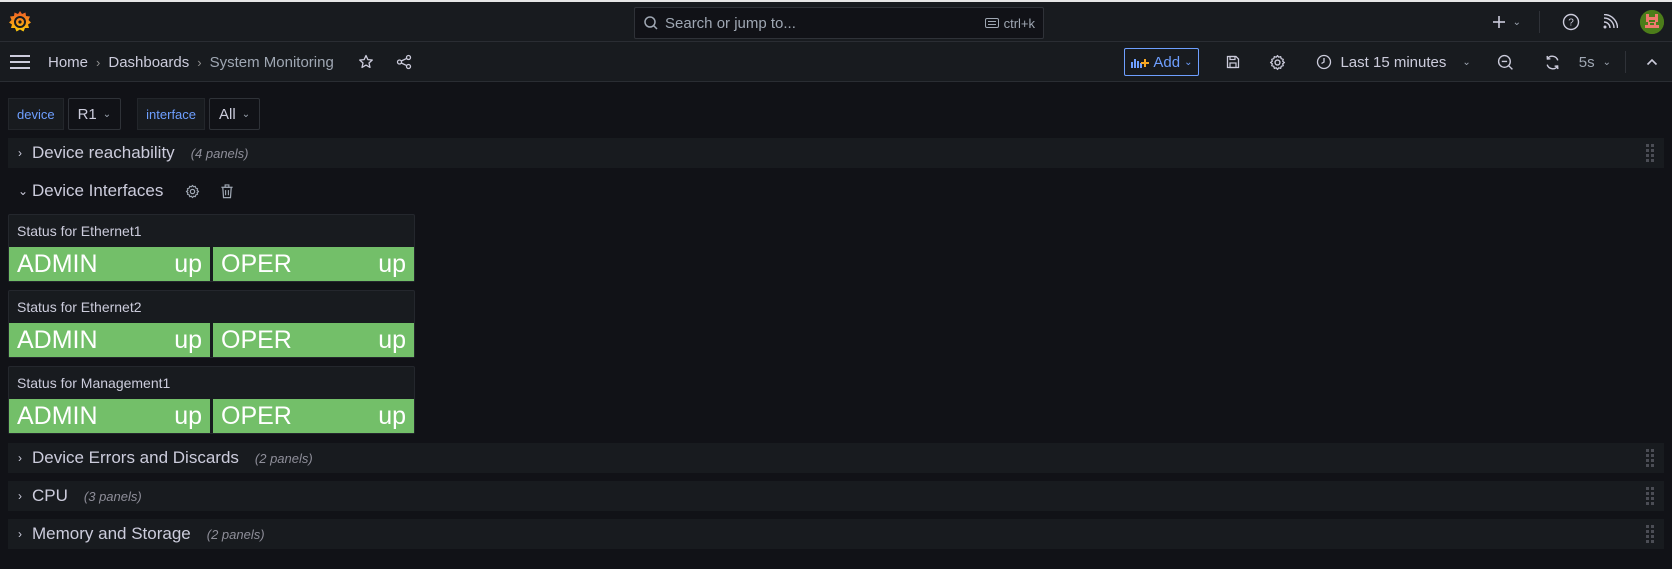 This screenshot has height=569, width=1672. I want to click on panel-title: Status for Ethernet1, so click(79, 231).